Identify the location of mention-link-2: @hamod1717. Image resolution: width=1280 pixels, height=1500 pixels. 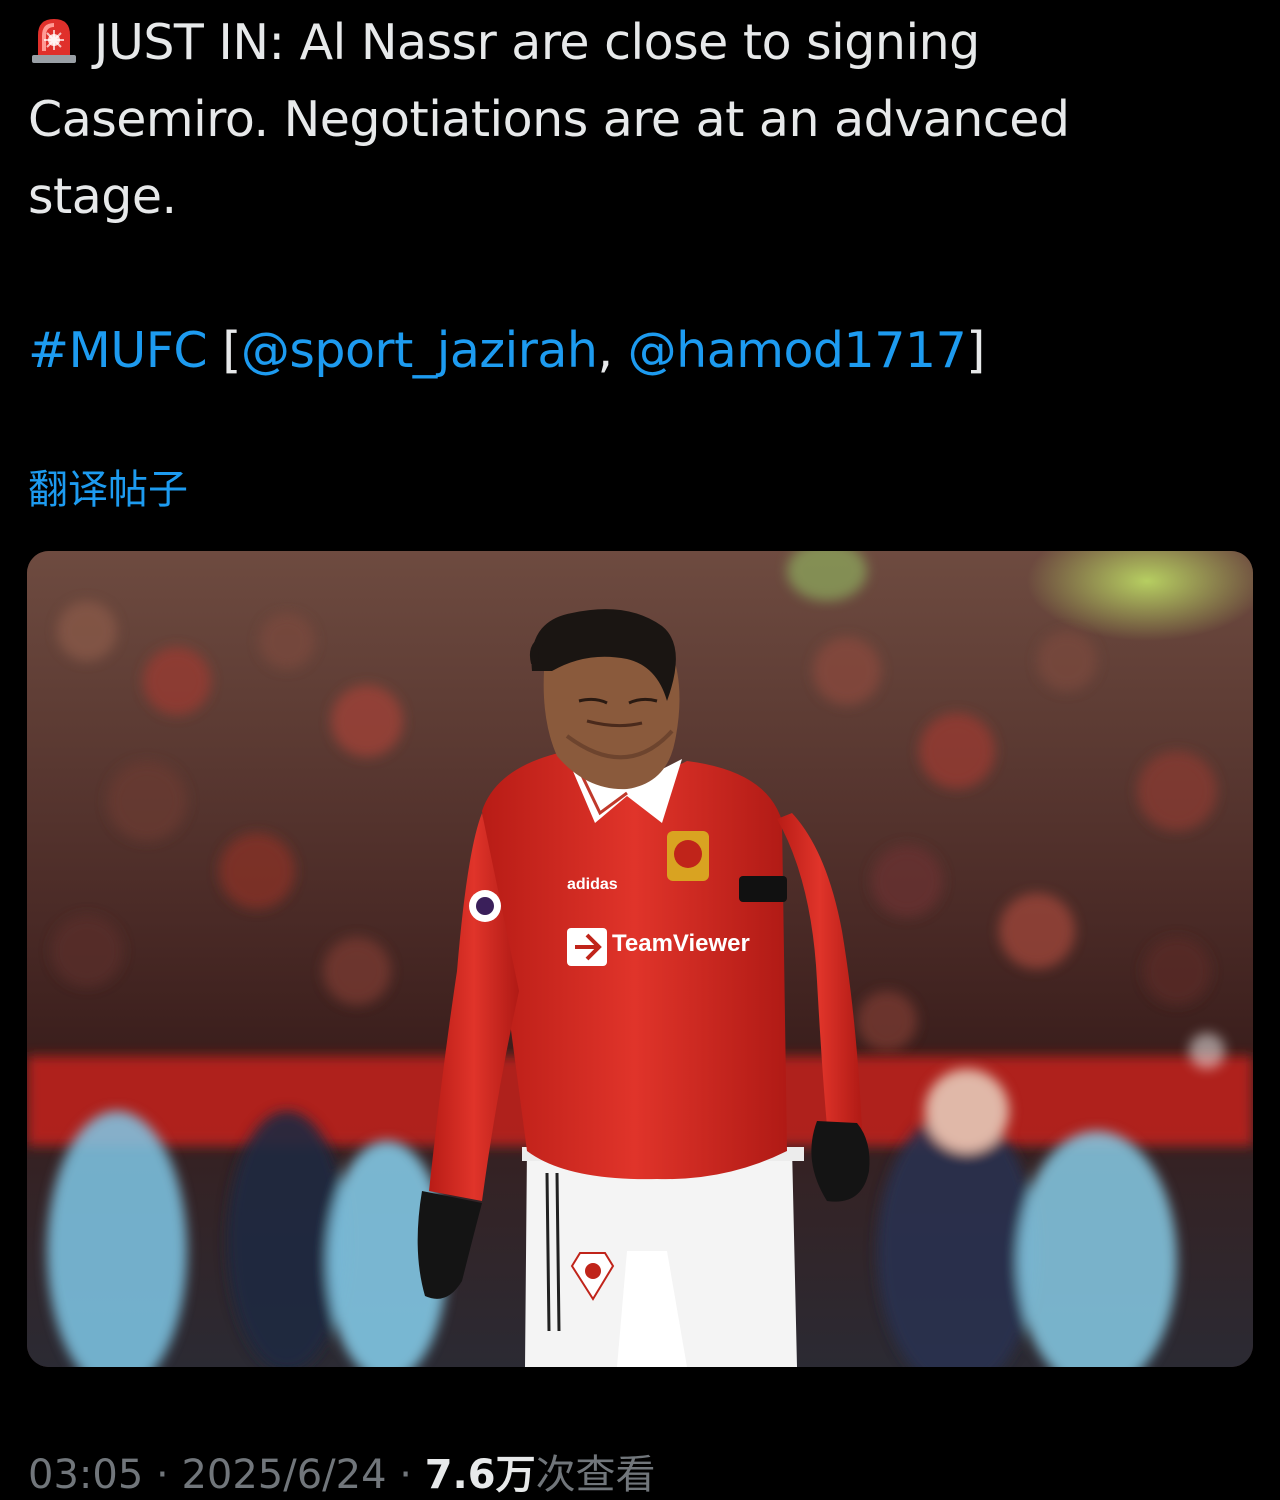
(797, 350).